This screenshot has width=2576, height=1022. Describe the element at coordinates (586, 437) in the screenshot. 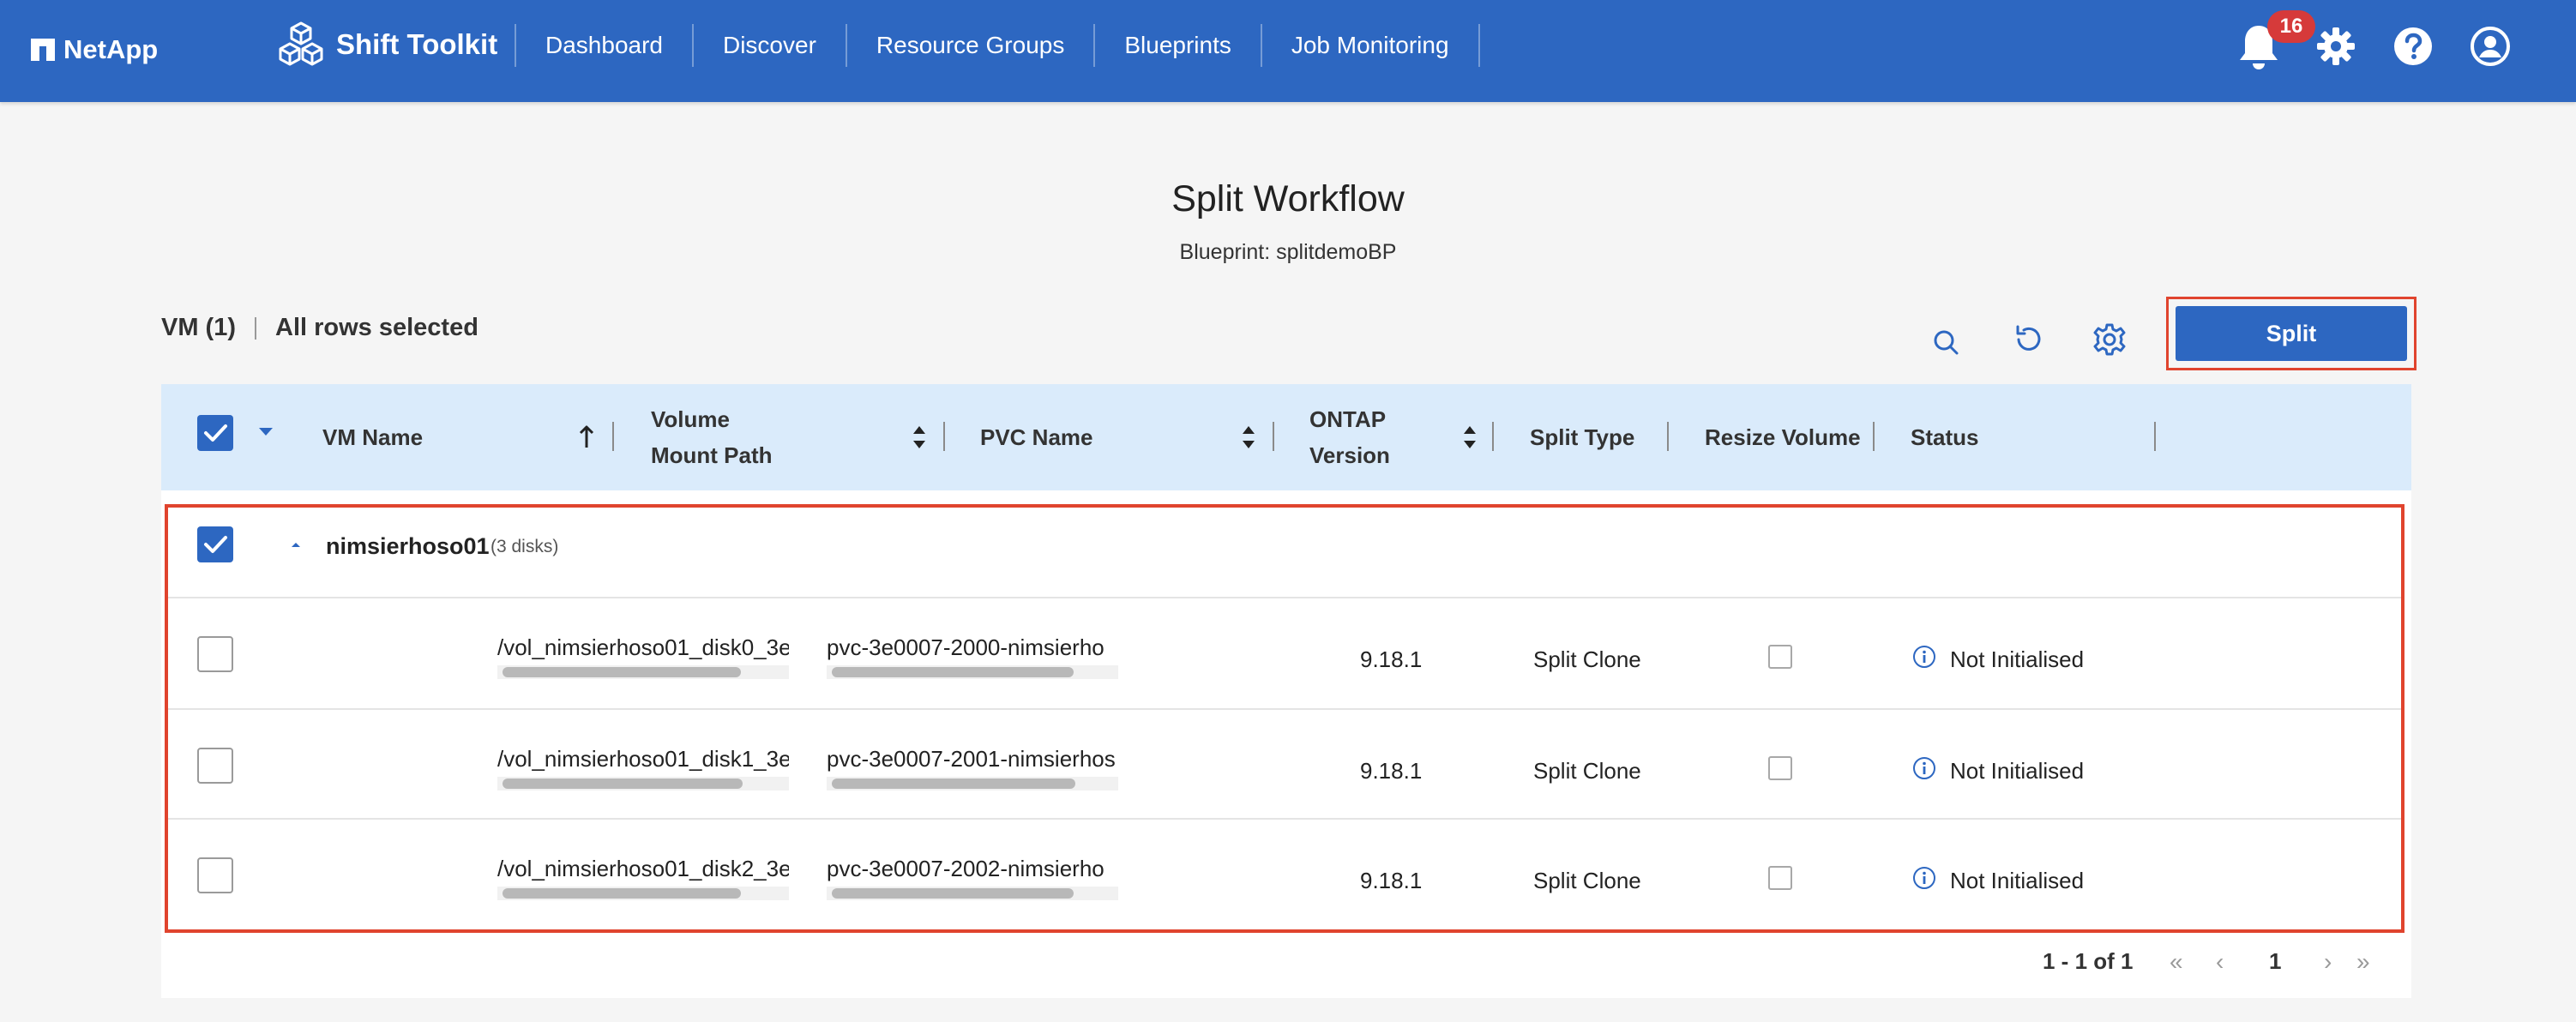

I see `sort-ascending-icon` at that location.